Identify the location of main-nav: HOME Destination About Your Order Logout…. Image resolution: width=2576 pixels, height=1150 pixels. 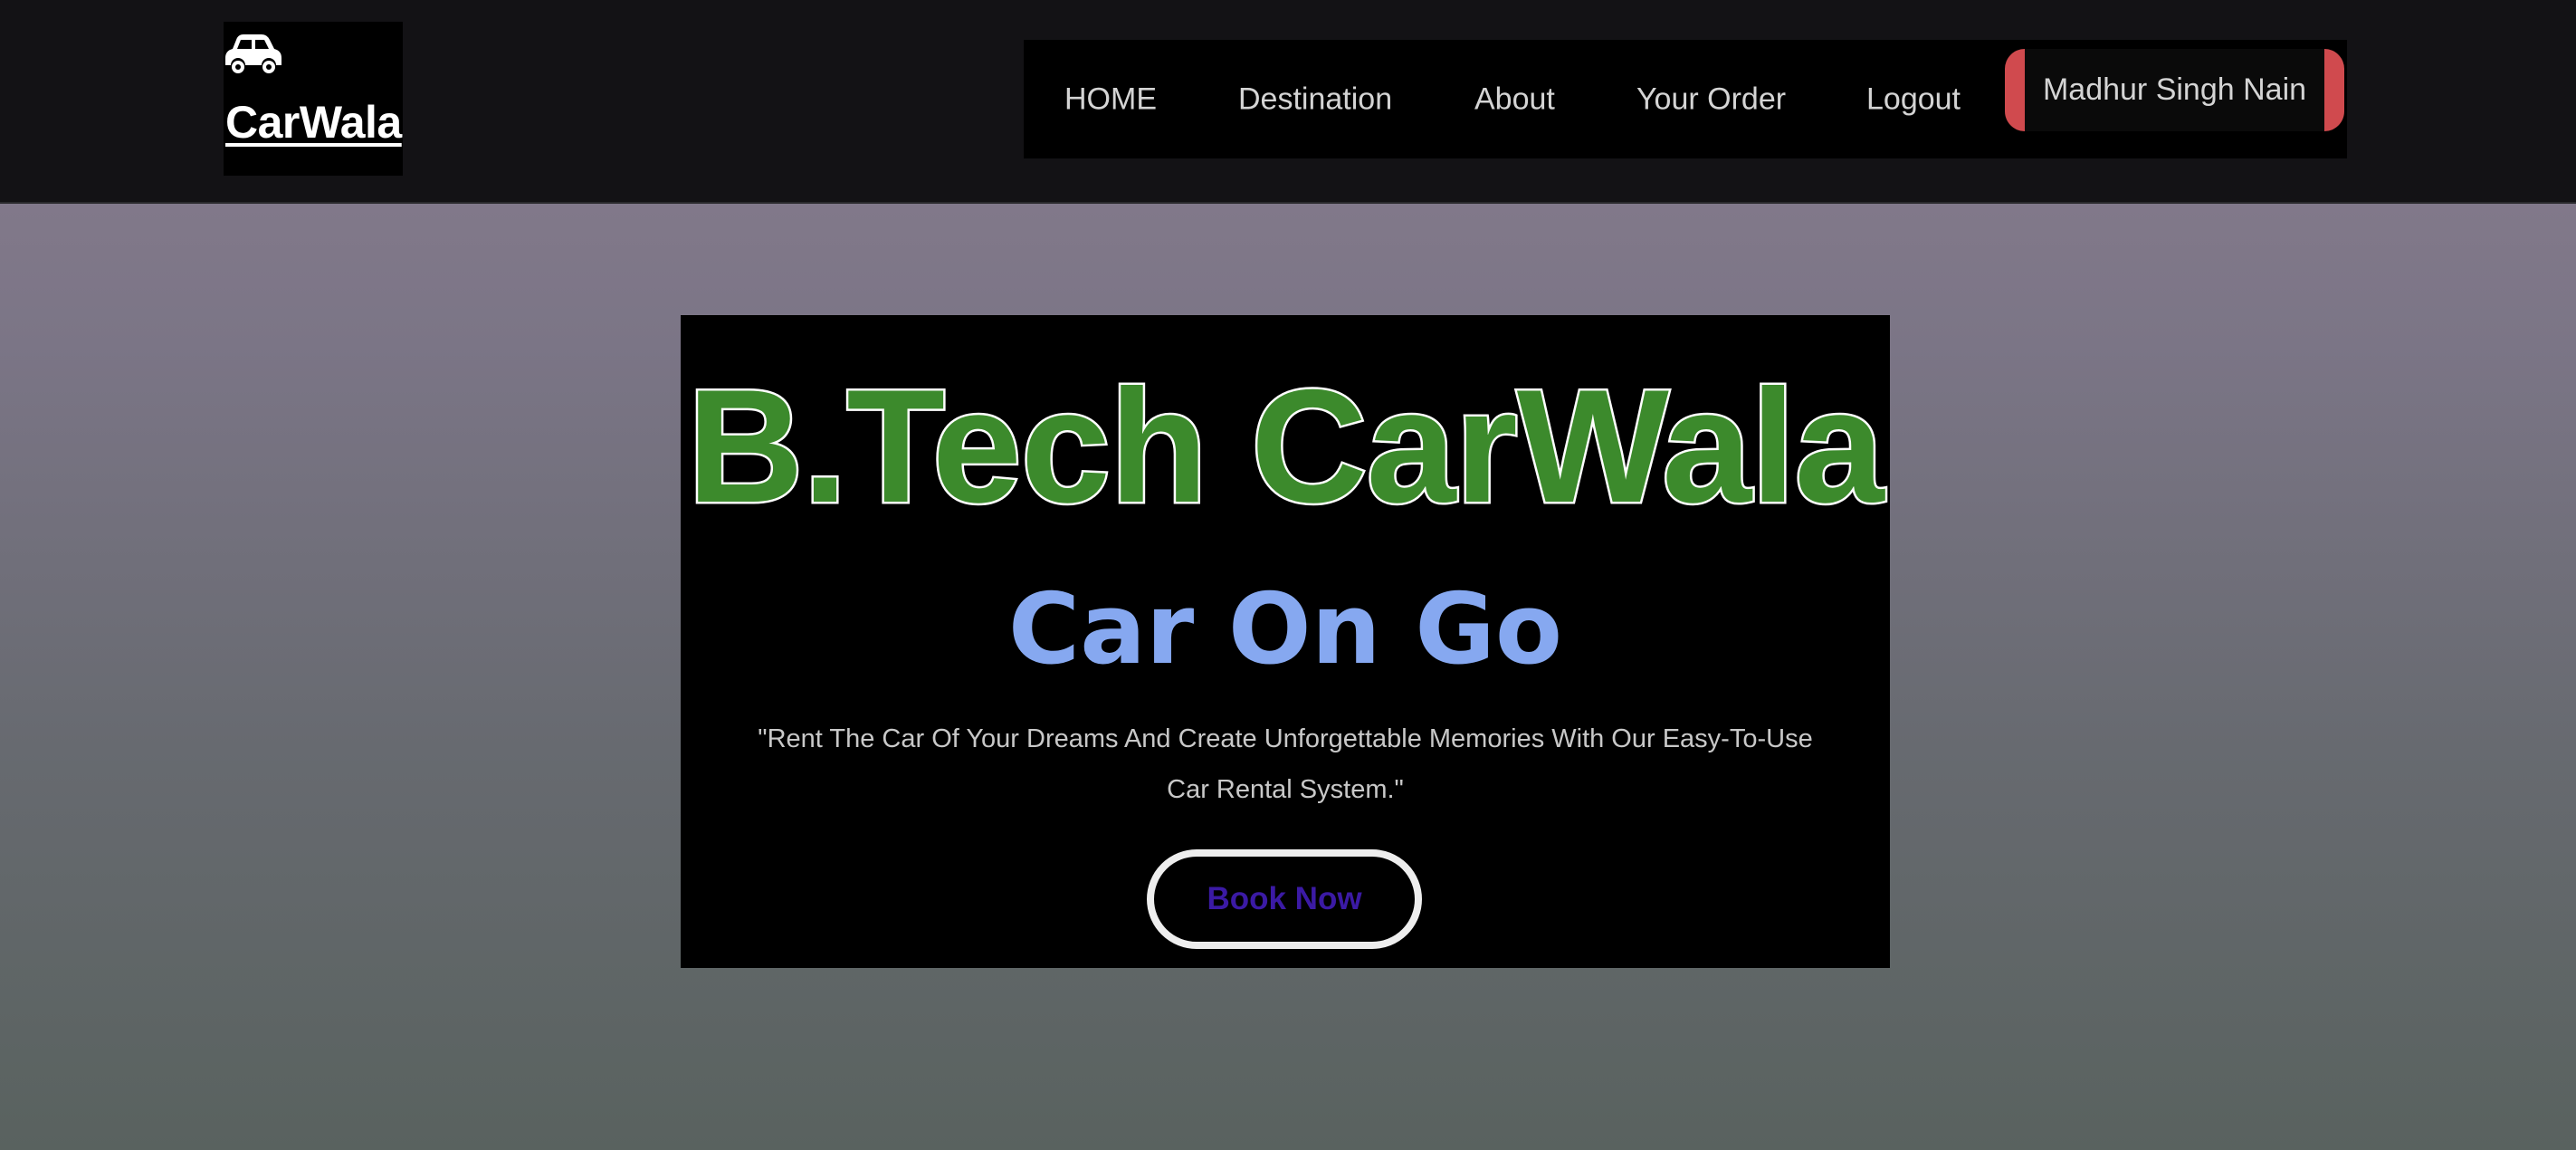
(1685, 99).